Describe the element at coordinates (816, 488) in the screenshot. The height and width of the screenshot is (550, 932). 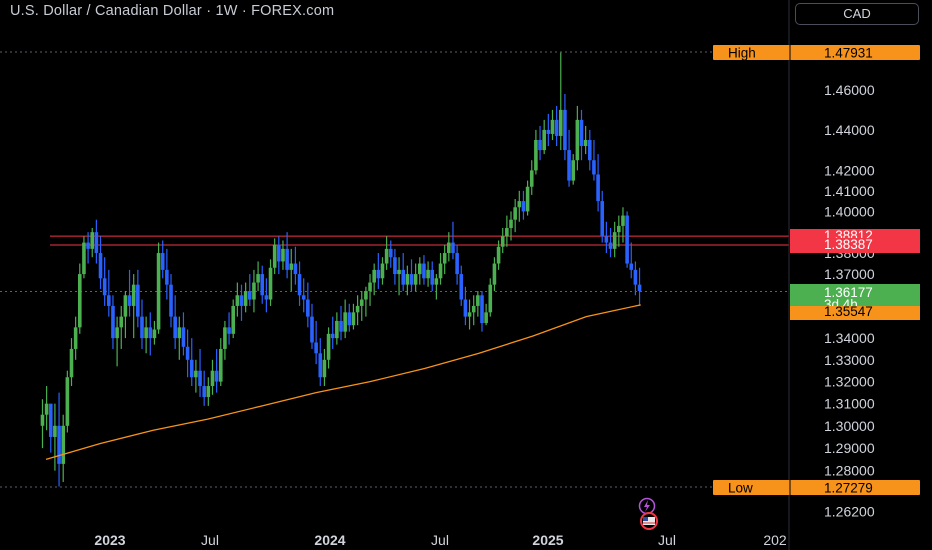
I see `low-tag: Low 1.27279` at that location.